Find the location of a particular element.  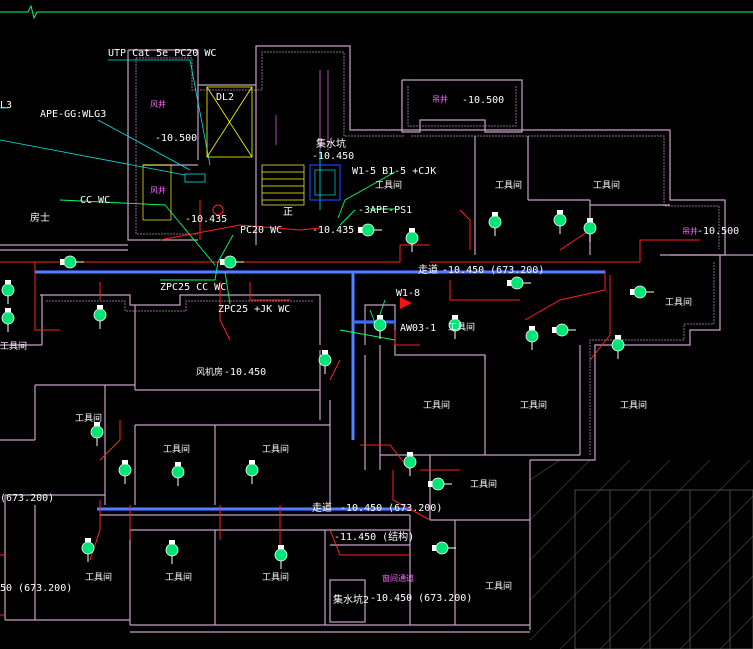

zpc25-cc-label: ZPC25 CC WC is located at coordinates (193, 287).